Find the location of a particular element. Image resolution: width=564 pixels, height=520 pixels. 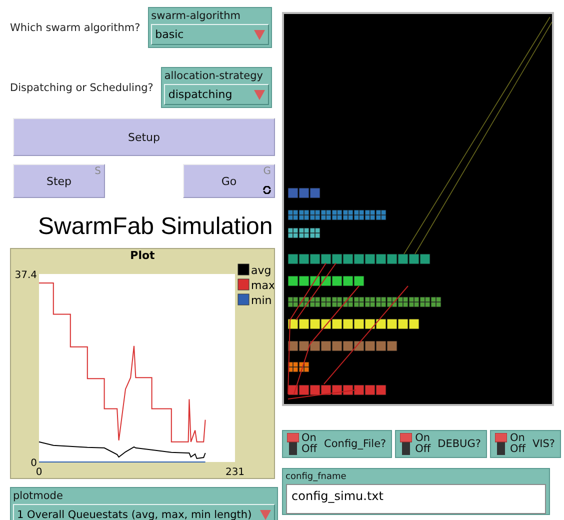

chooser-label: plotmode is located at coordinates (38, 496).